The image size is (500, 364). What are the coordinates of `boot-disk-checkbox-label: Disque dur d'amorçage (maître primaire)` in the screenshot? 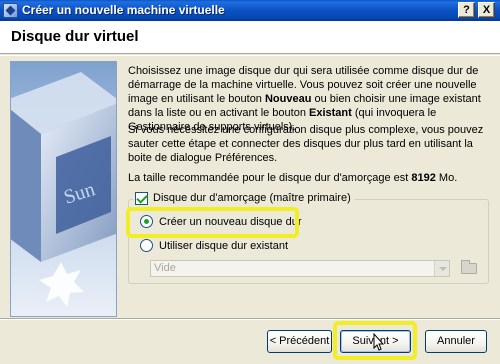 It's located at (252, 198).